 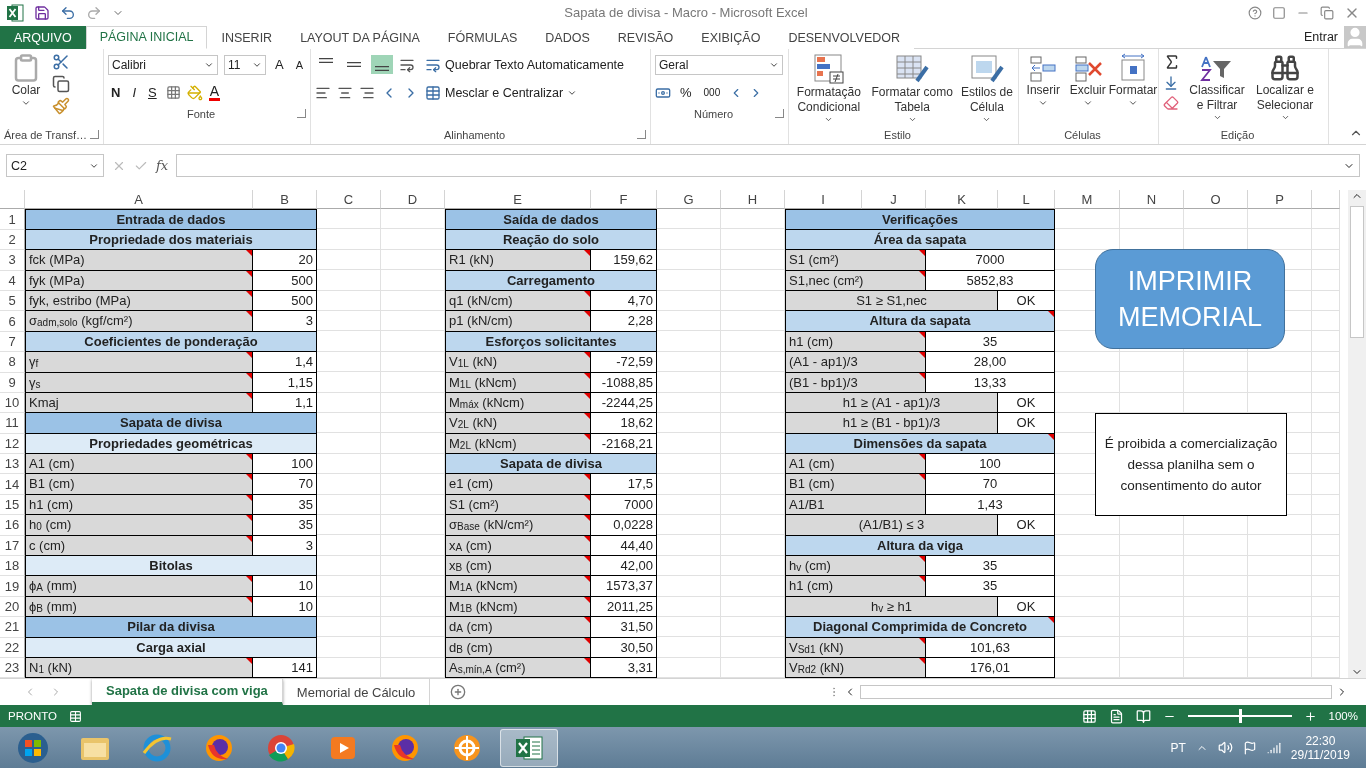 I want to click on underline-button: S, so click(x=152, y=93).